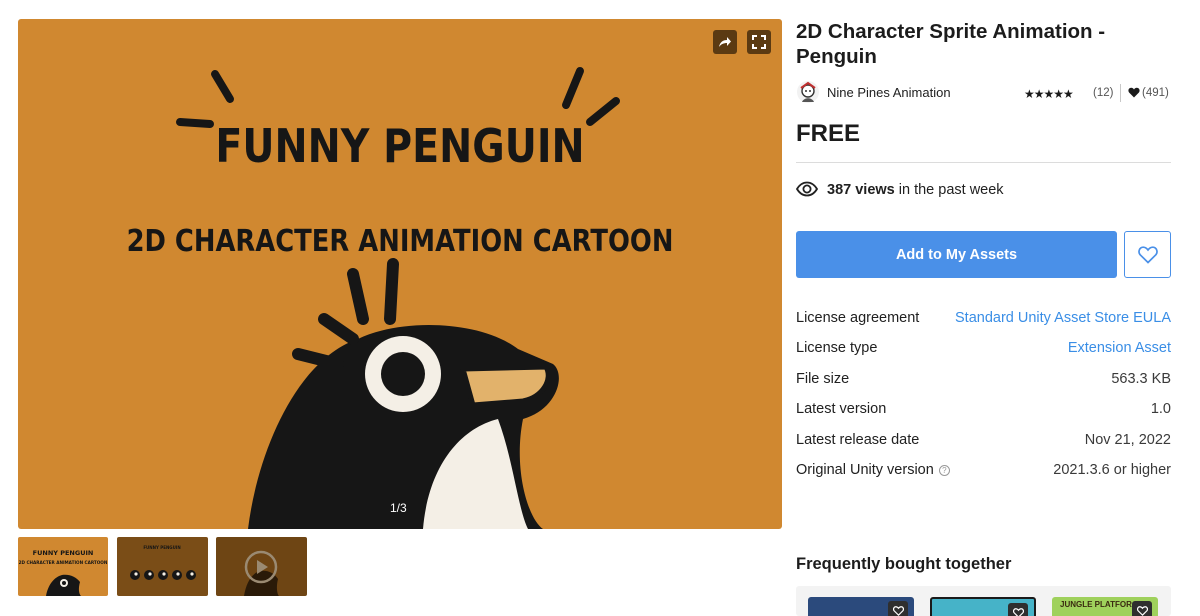 The height and width of the screenshot is (616, 1200). Describe the element at coordinates (400, 241) in the screenshot. I see `hero-subheadline: 2D CHARACTER ANIMATION CARTOON` at that location.